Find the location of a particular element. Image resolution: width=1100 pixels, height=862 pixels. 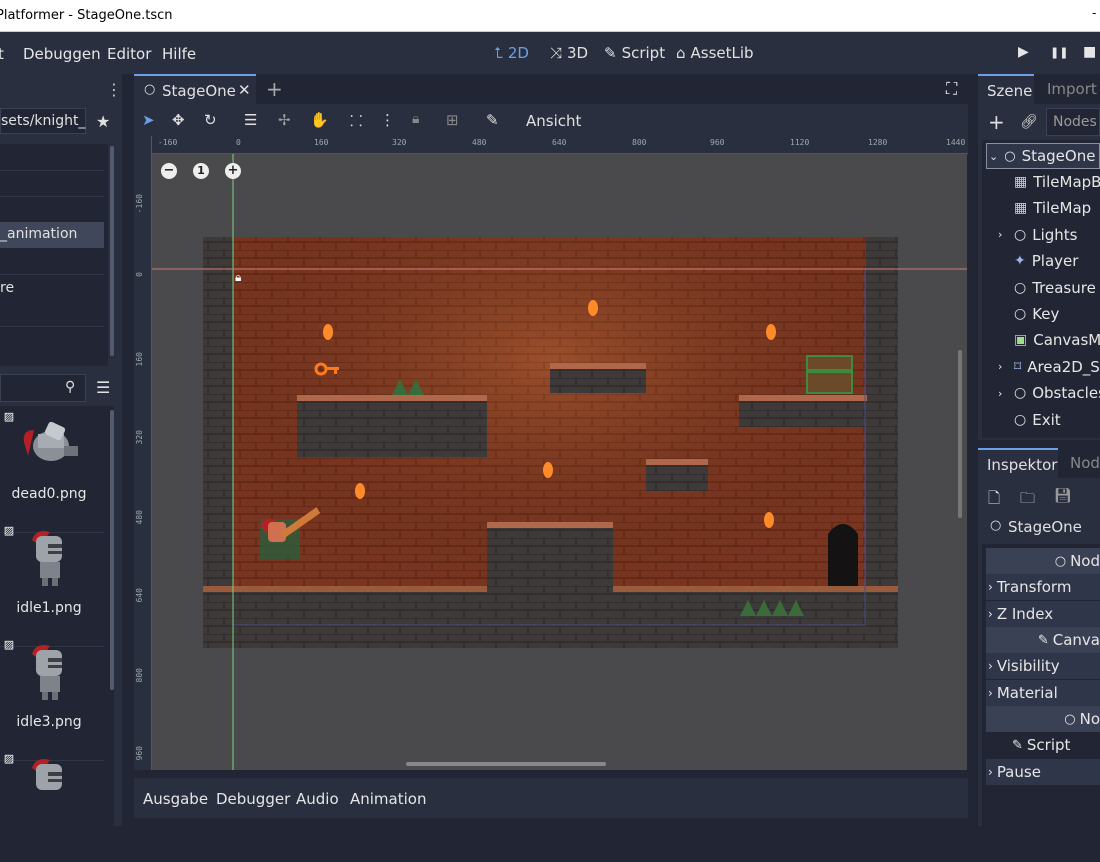

workspace-2d-button: ⮤ 2D is located at coordinates (511, 53).